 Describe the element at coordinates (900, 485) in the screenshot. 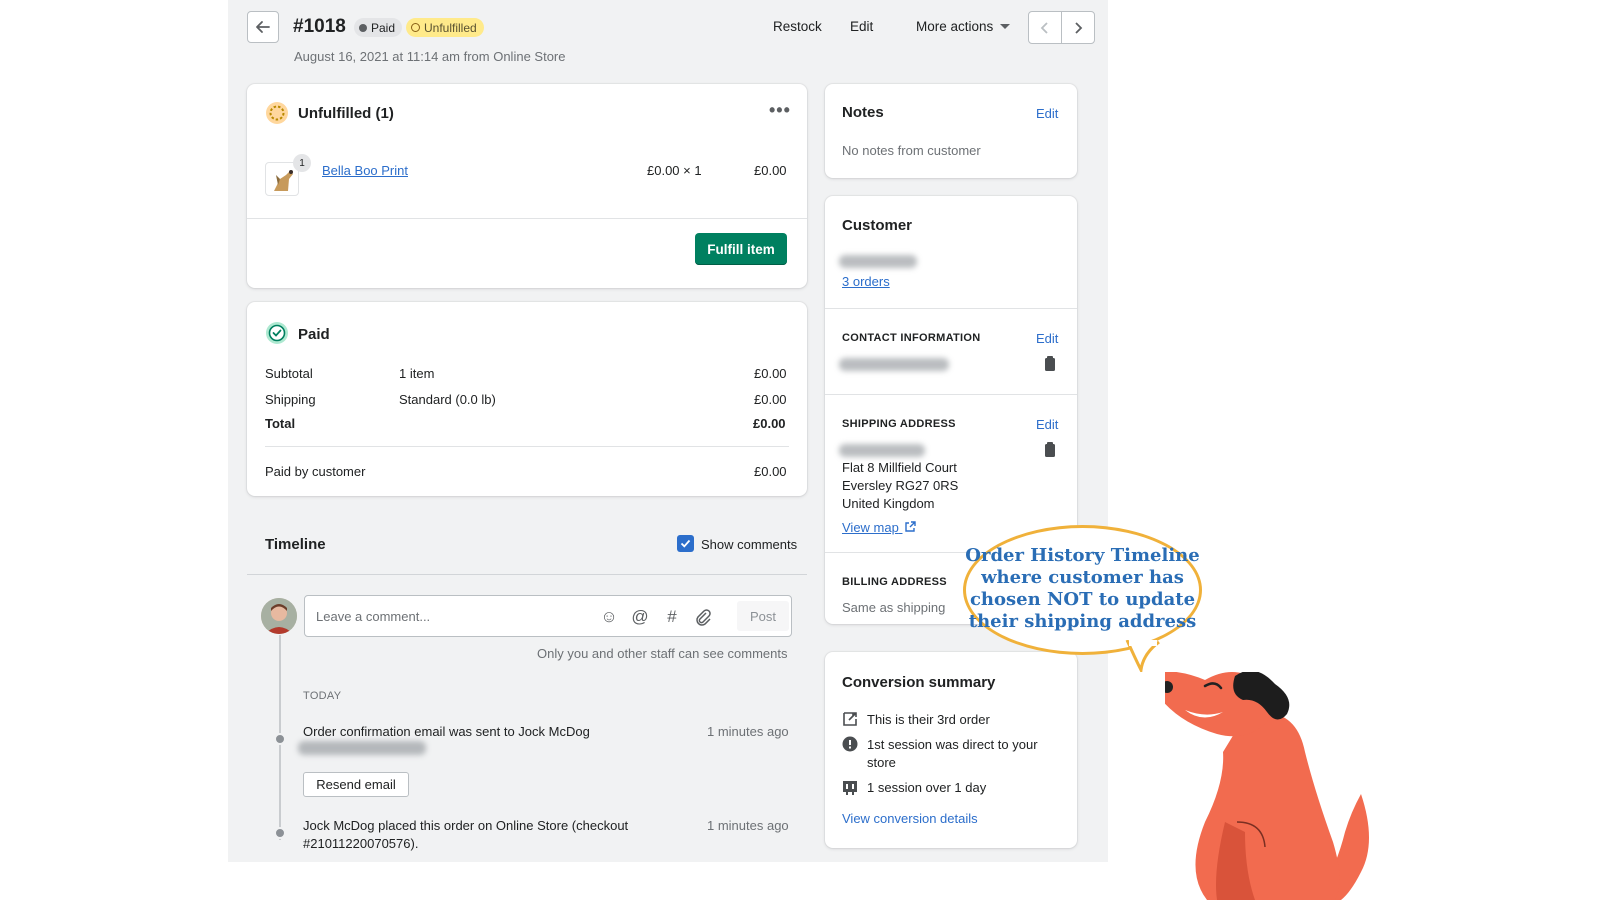

I see `address-line2: Eversley RG27 0RS` at that location.